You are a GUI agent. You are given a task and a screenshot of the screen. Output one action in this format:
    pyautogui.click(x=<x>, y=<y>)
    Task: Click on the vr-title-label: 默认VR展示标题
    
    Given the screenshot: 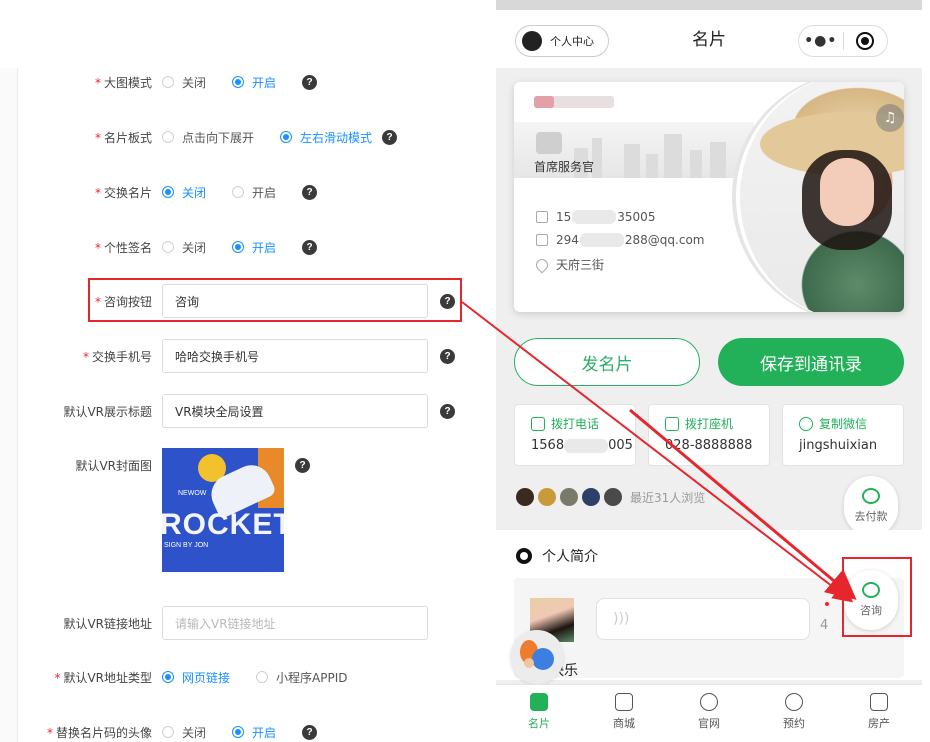 What is the action you would take?
    pyautogui.click(x=107, y=411)
    